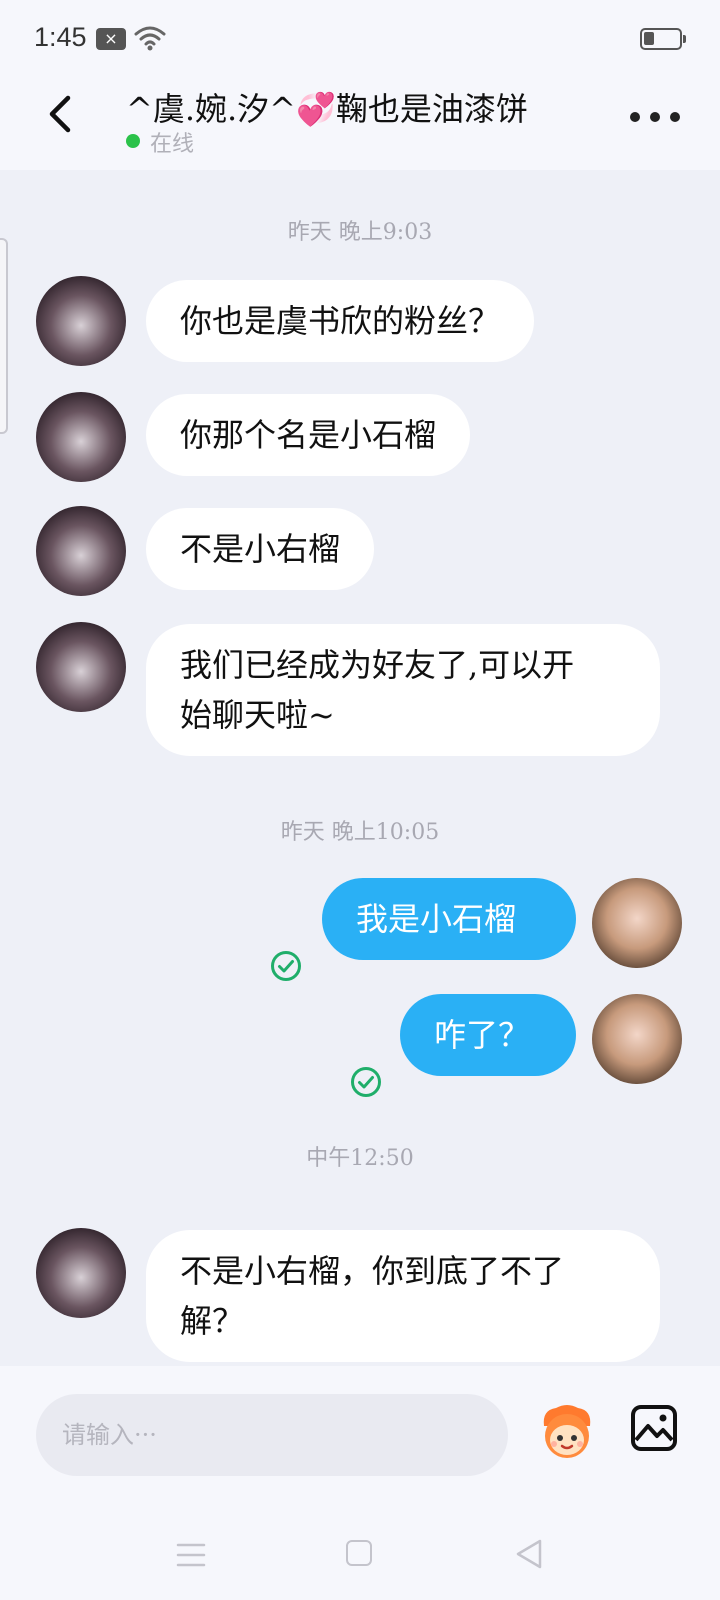 The height and width of the screenshot is (1600, 720). I want to click on time-label: 昨天 晚上10:05, so click(360, 832).